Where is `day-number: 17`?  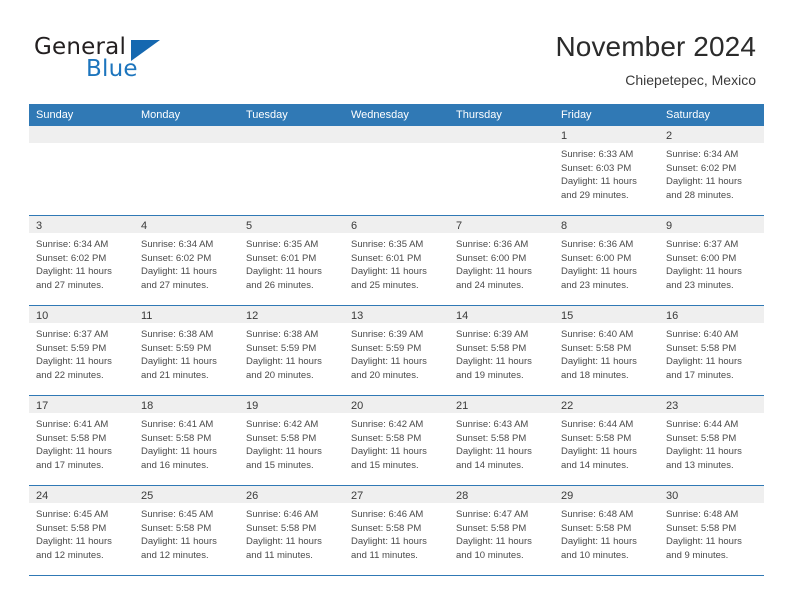
day-number: 17 is located at coordinates (42, 406).